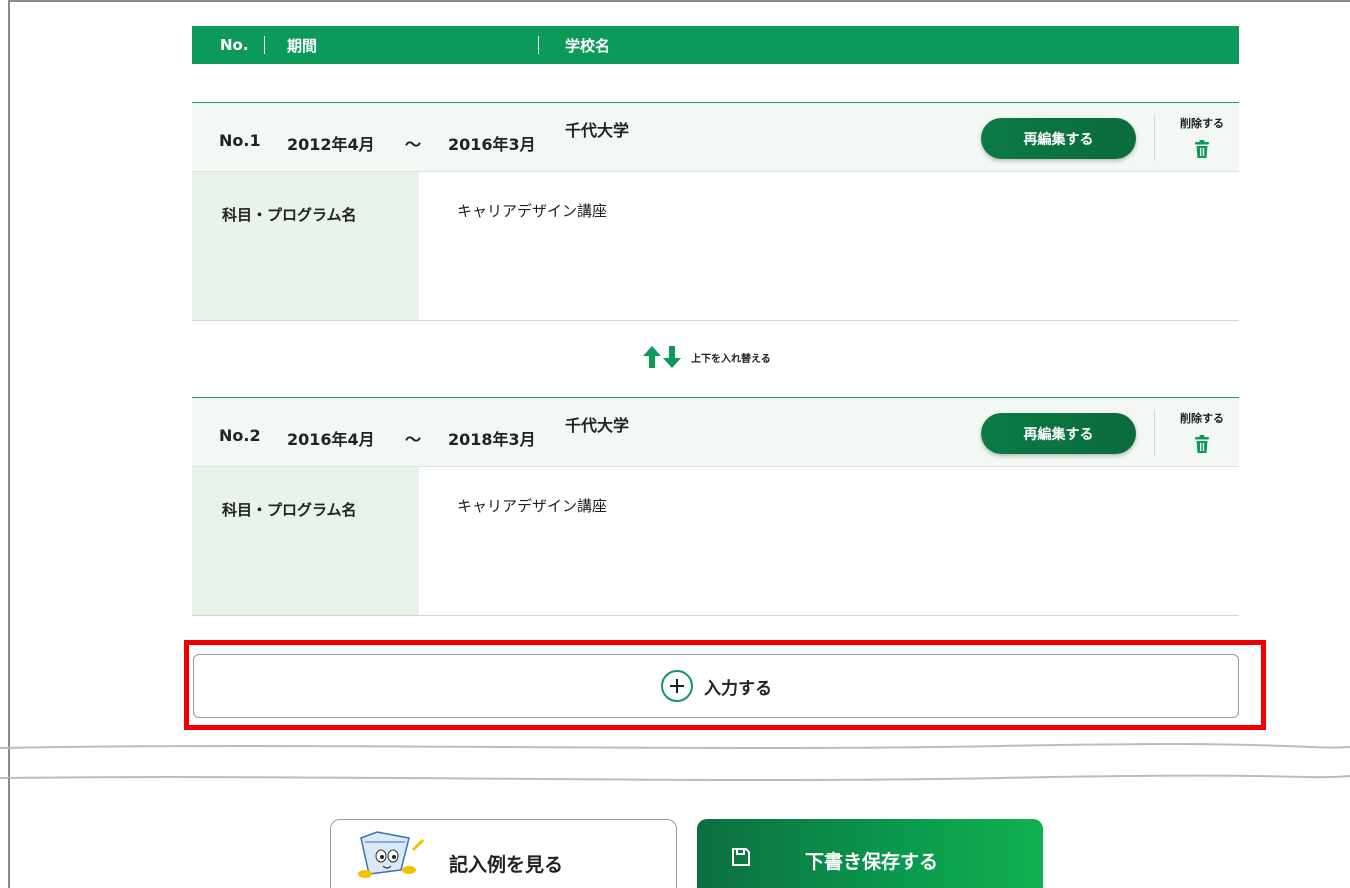 The image size is (1350, 888). I want to click on add-entry-button: 入力する, so click(716, 686).